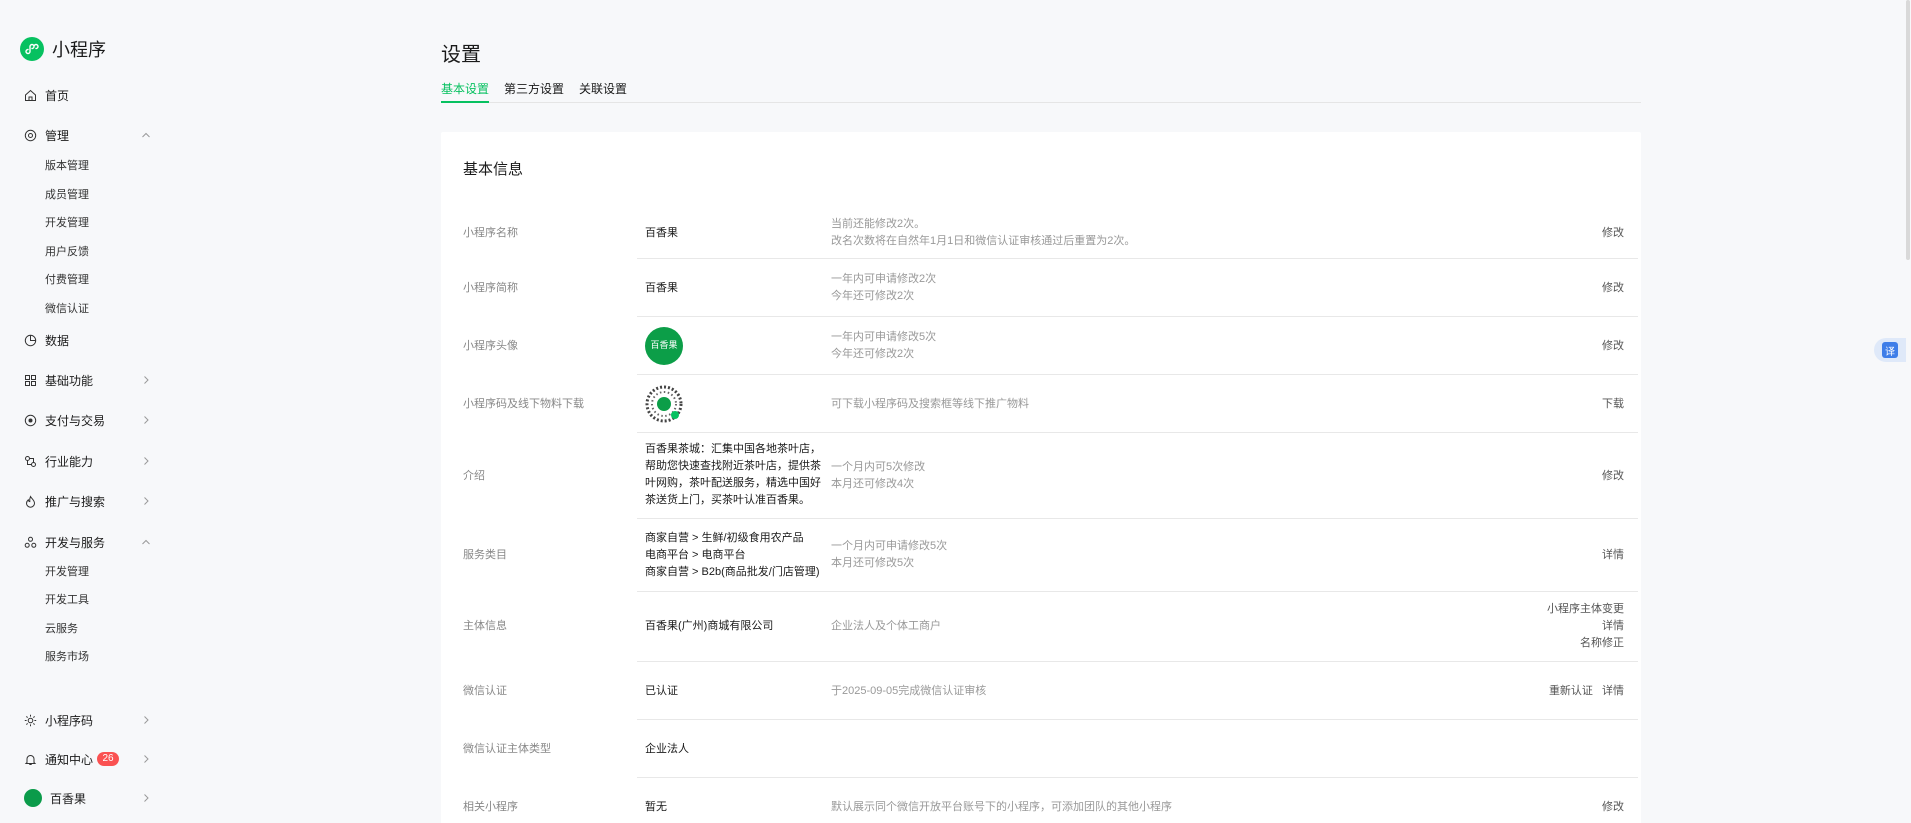  What do you see at coordinates (61, 629) in the screenshot?
I see `sidebar-subitem-cloud: 云服务` at bounding box center [61, 629].